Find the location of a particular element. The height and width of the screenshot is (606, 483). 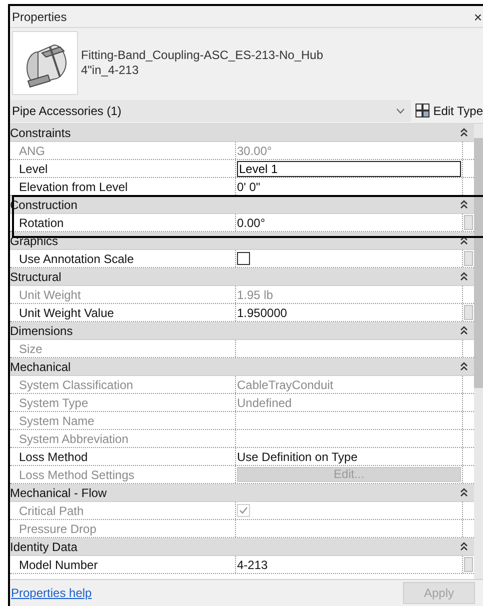

group-header: Identity Data is located at coordinates (44, 547).